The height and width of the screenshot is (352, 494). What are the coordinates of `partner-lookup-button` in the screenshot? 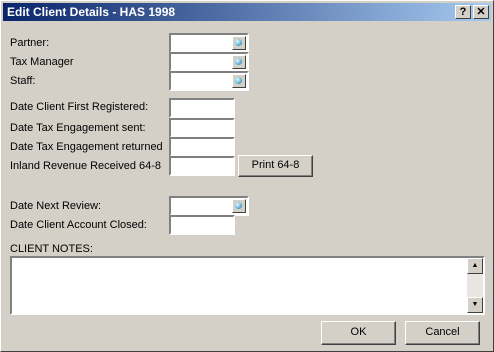 It's located at (239, 43).